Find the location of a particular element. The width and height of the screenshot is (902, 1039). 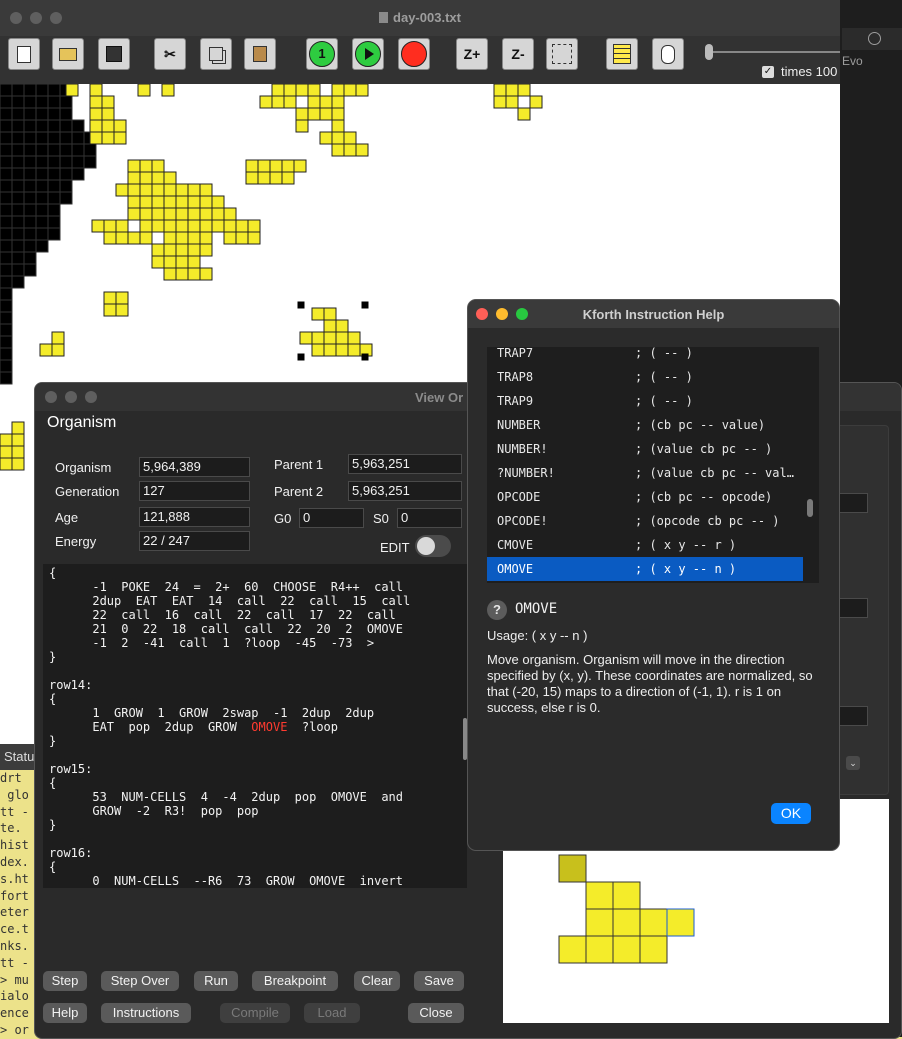

instruction-item: TRAP8 ; ( -- ) is located at coordinates (645, 377).